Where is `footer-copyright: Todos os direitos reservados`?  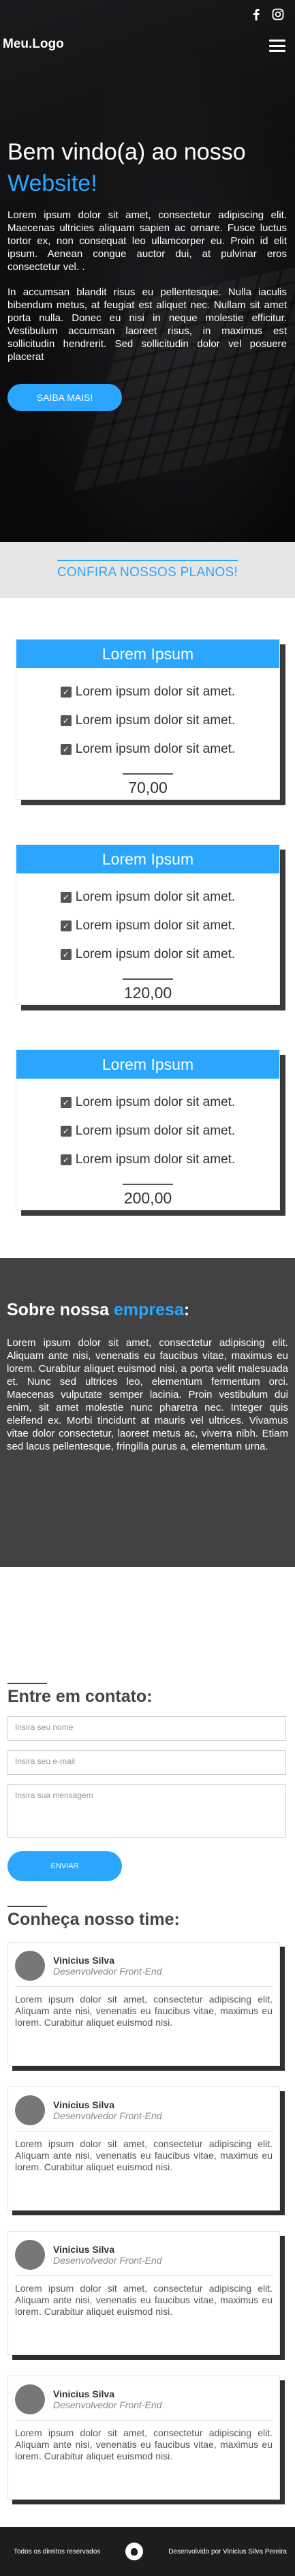 footer-copyright: Todos os direitos reservados is located at coordinates (57, 2551).